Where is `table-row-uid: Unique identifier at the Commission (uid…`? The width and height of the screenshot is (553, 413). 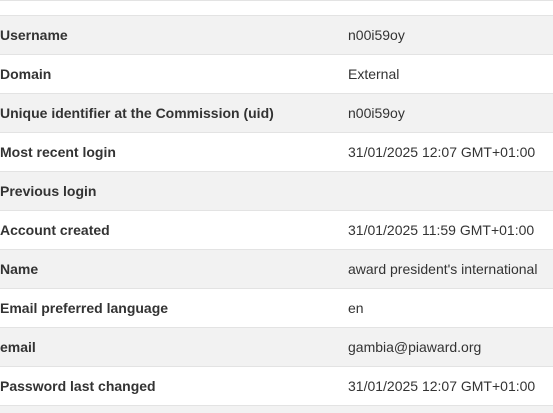
table-row-uid: Unique identifier at the Commission (uid… is located at coordinates (276, 113).